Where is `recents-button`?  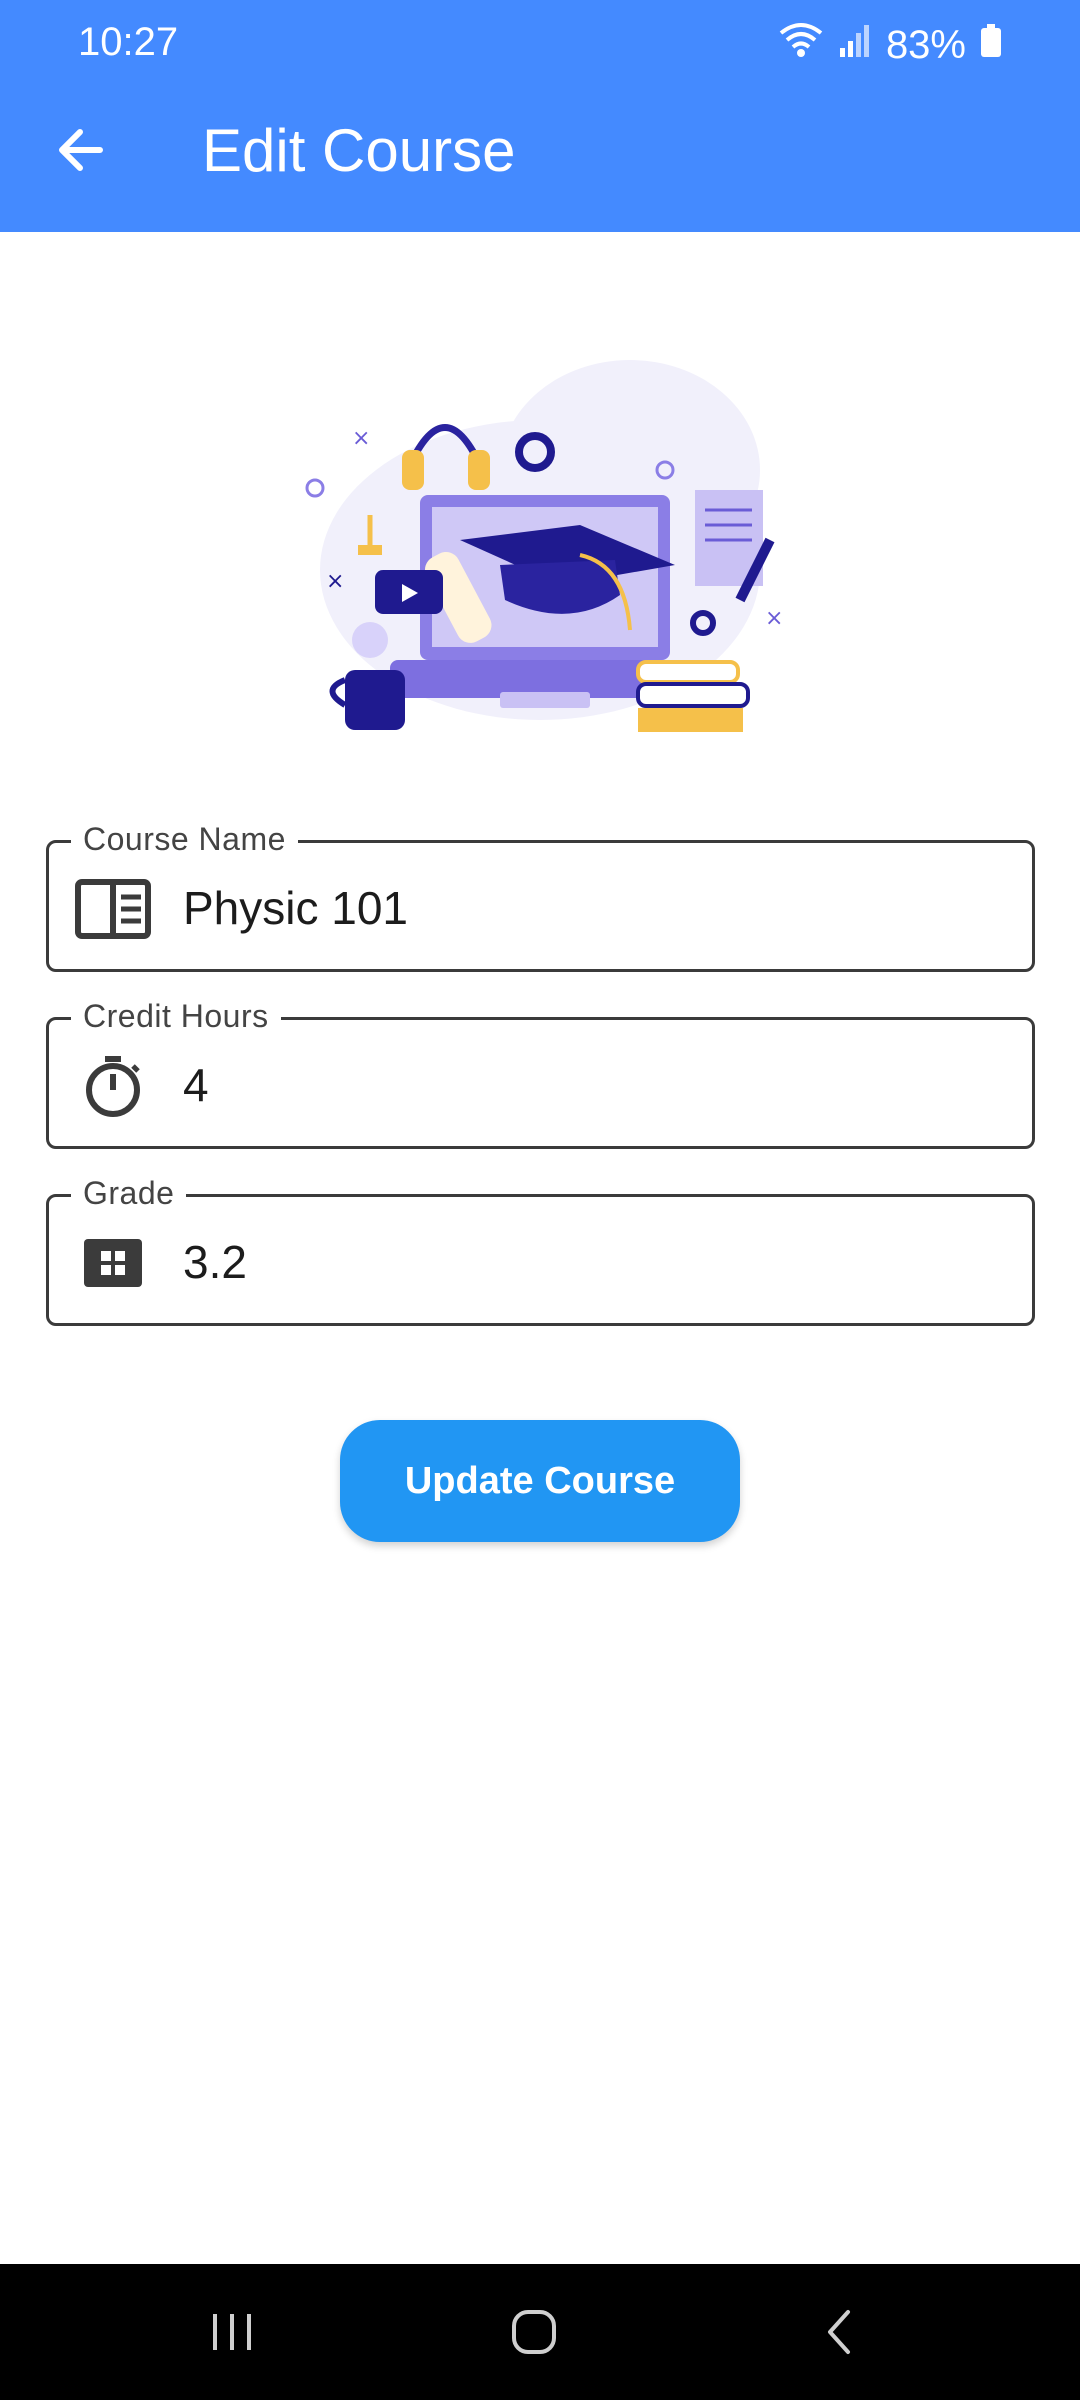 recents-button is located at coordinates (232, 2332).